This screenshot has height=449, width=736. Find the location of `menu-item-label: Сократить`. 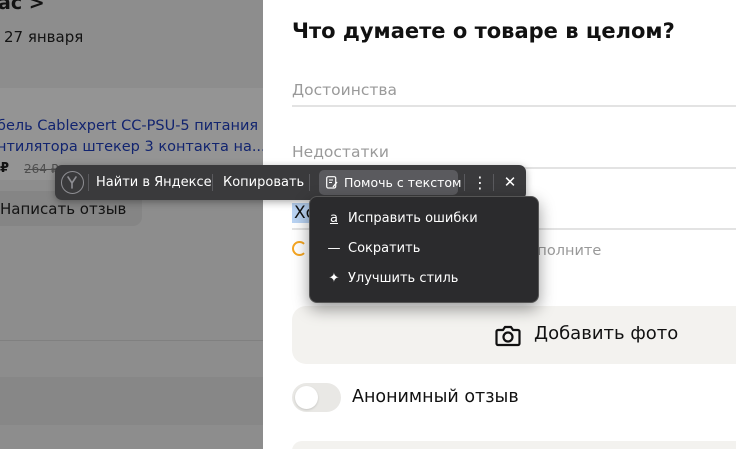

menu-item-label: Сократить is located at coordinates (384, 248).